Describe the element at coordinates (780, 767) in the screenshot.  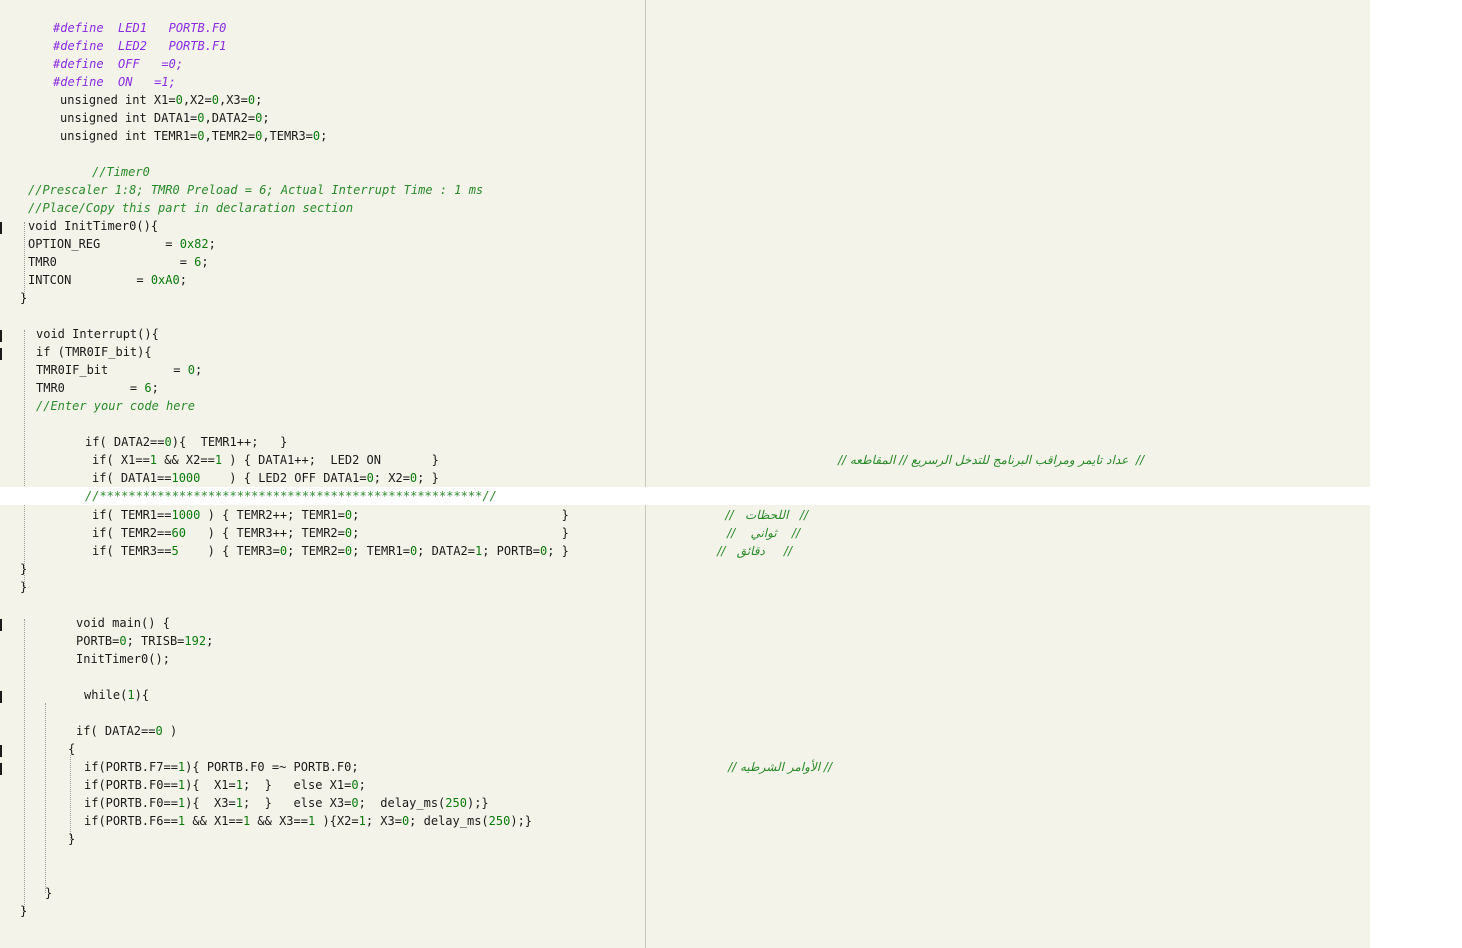
I see `arabic-comment: // الأوامر الشرطيه //` at that location.